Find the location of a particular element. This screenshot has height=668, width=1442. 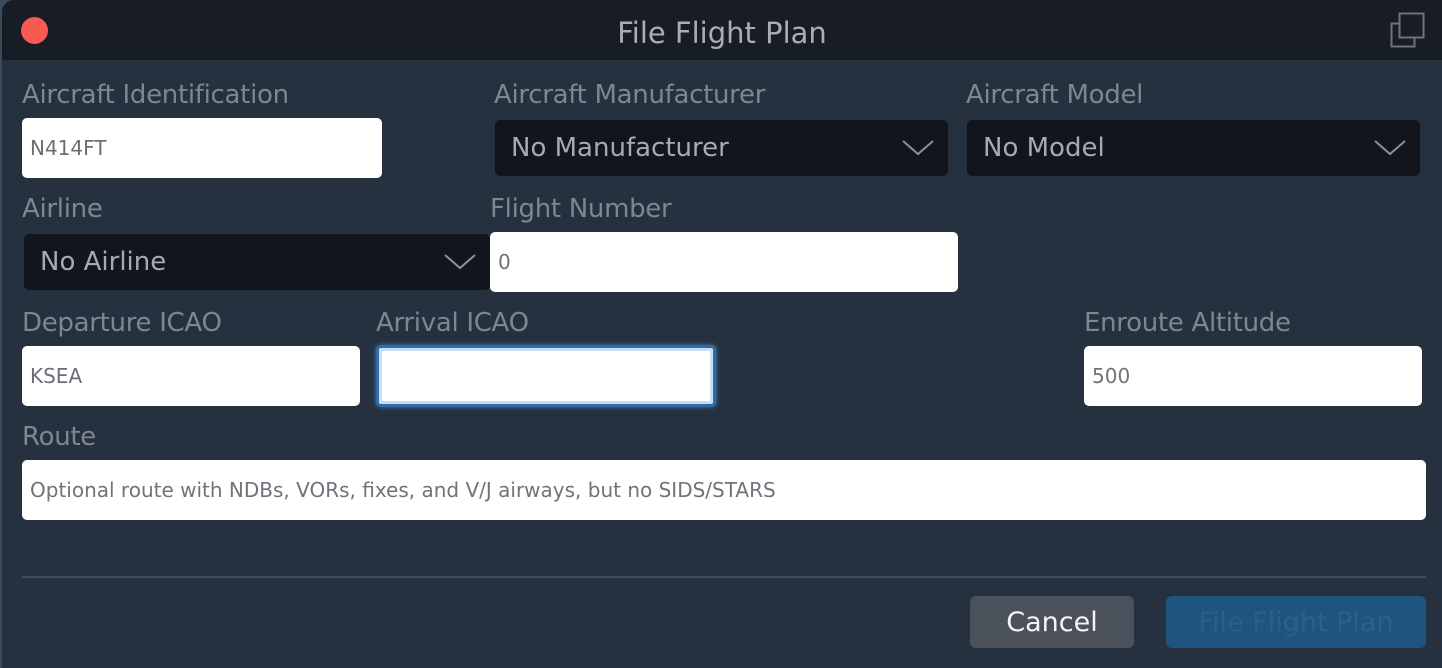

model-select: No Model is located at coordinates (1193, 148).